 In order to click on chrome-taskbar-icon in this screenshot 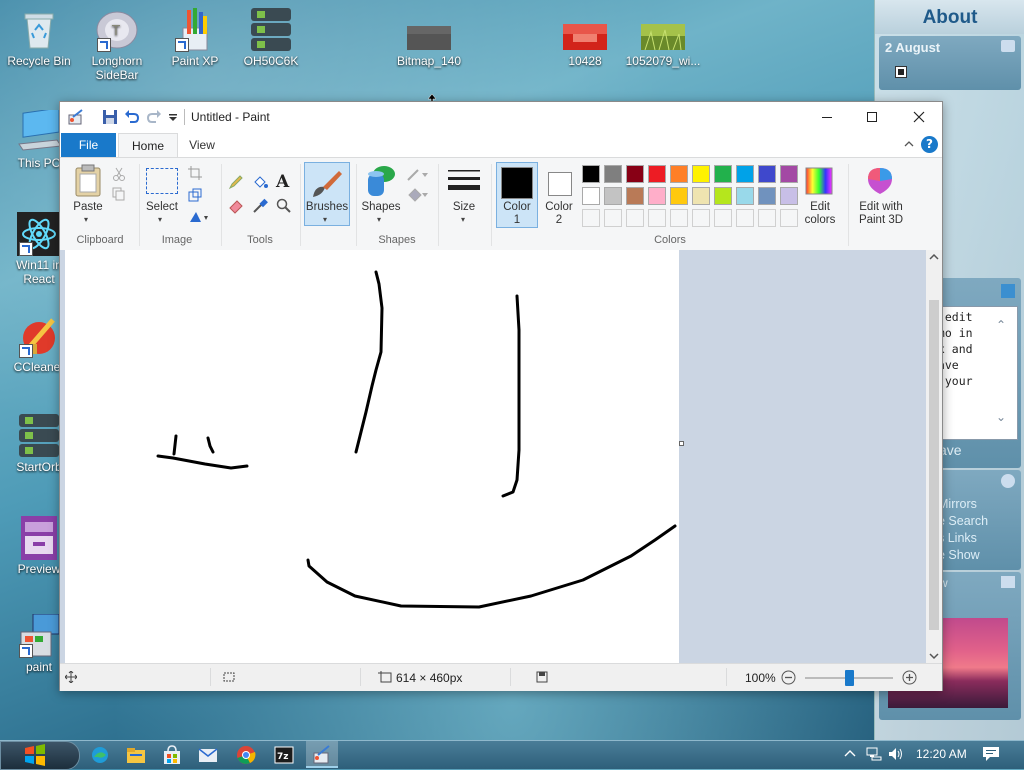, I will do `click(246, 755)`.